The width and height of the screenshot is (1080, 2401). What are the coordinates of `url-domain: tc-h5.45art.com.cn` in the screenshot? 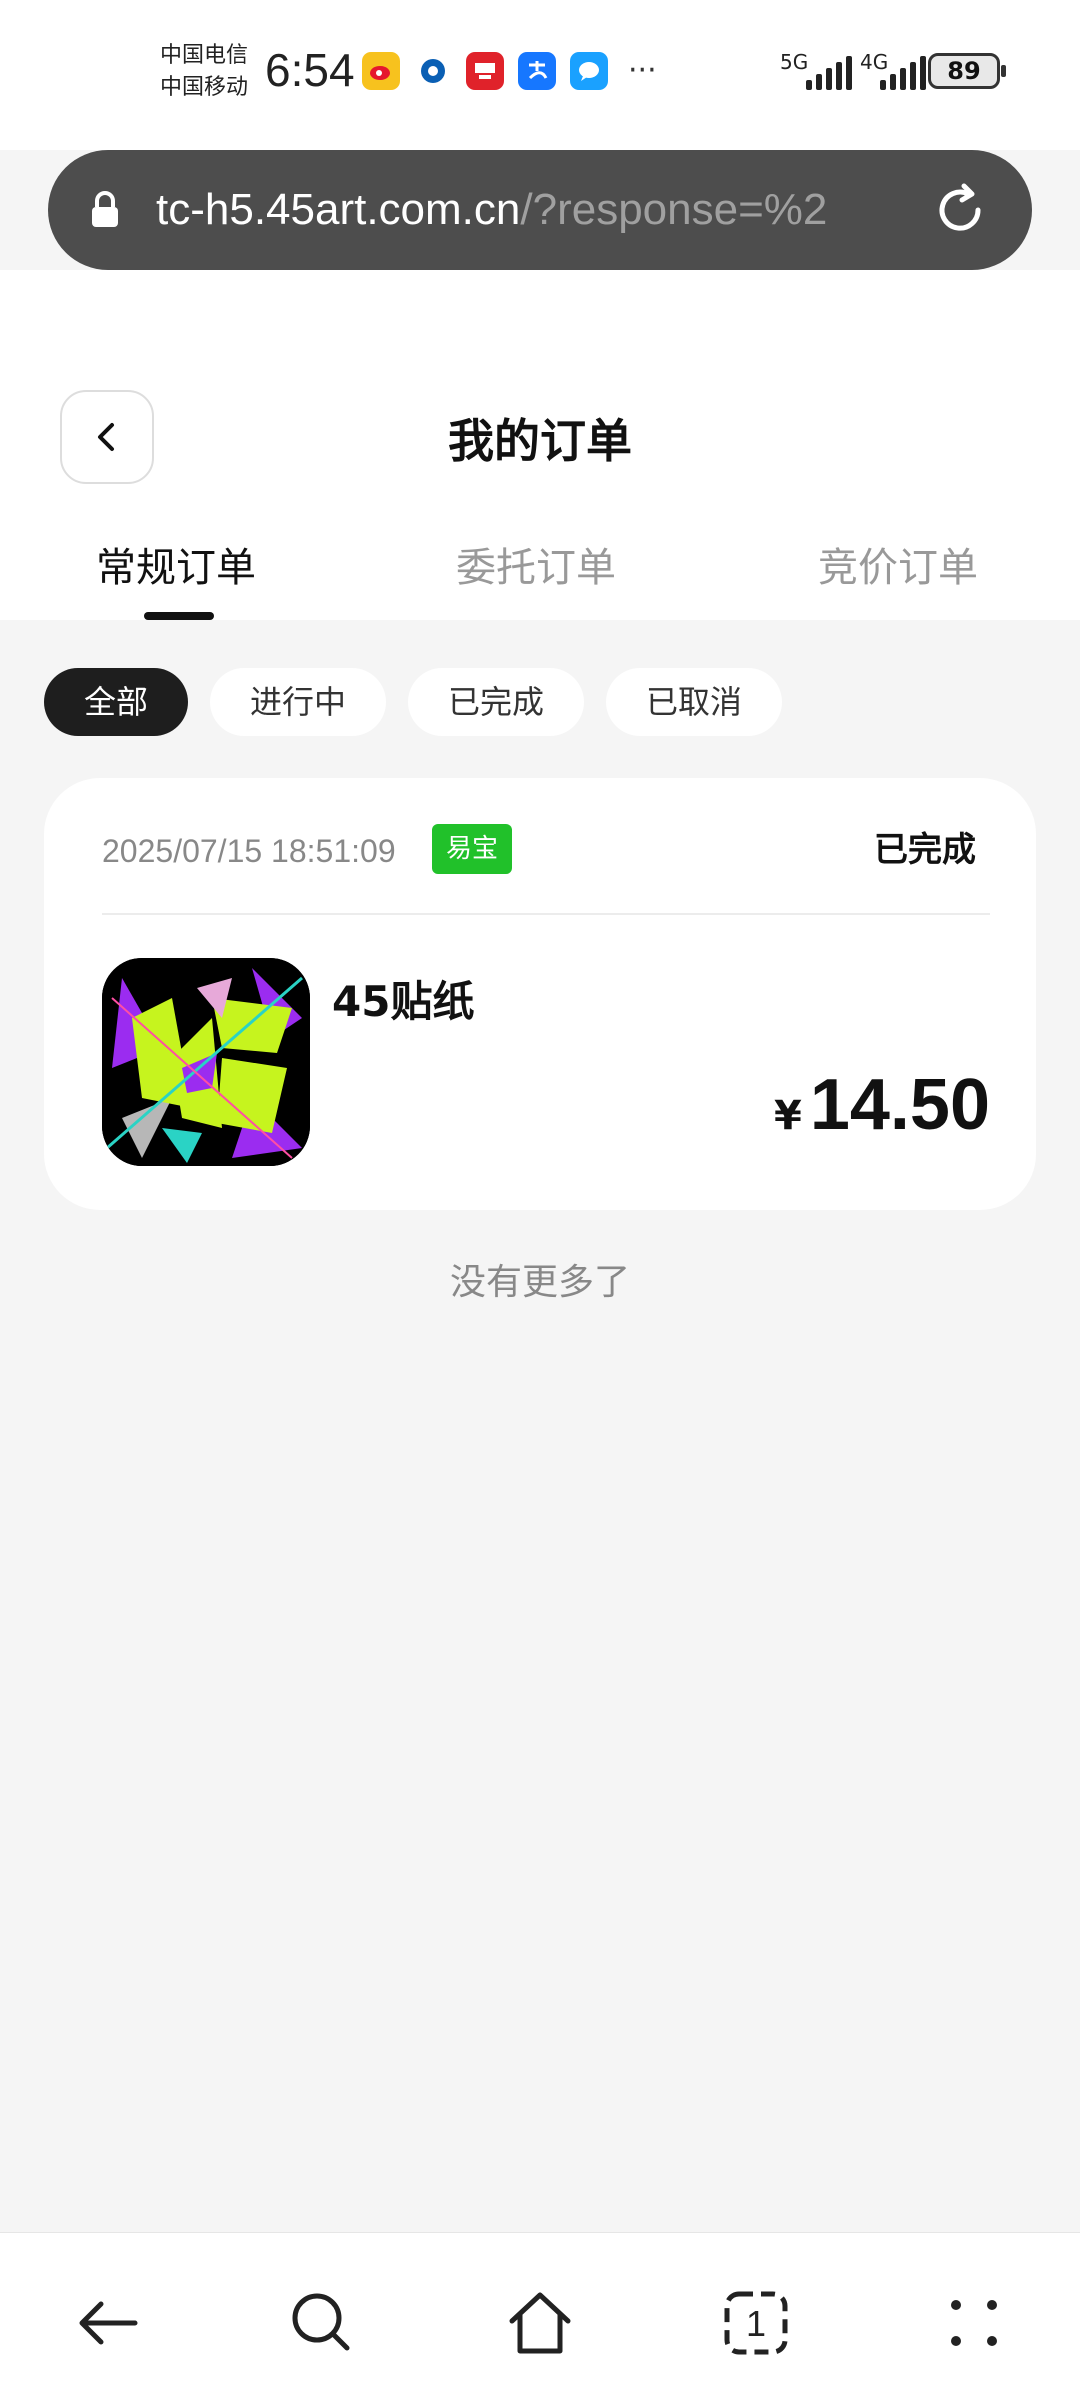 It's located at (338, 209).